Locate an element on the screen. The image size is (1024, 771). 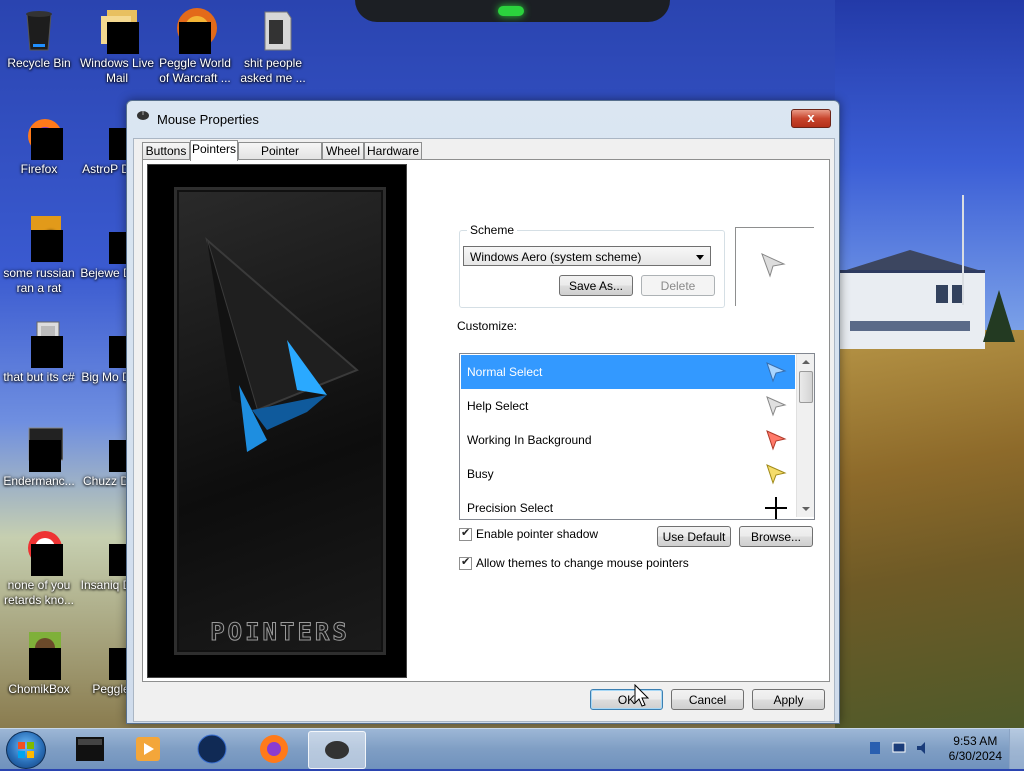
scroll-down-icon is located at coordinates (806, 509).